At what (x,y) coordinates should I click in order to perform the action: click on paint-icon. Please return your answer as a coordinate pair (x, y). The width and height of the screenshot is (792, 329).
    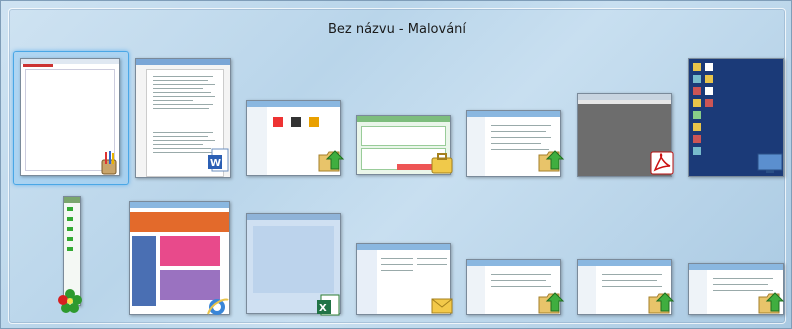
    Looking at the image, I should click on (109, 163).